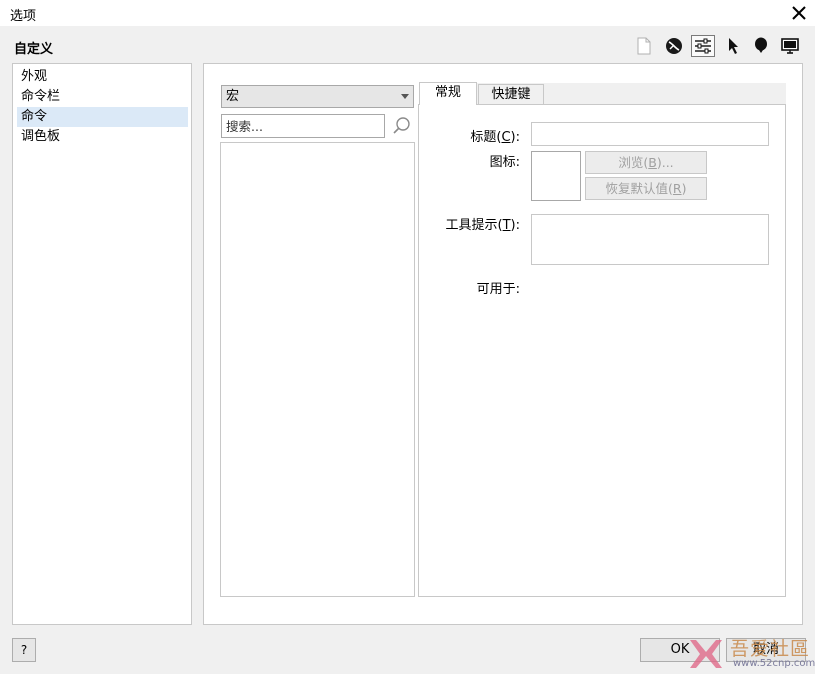 The image size is (815, 674). I want to click on tooltip-input, so click(650, 239).